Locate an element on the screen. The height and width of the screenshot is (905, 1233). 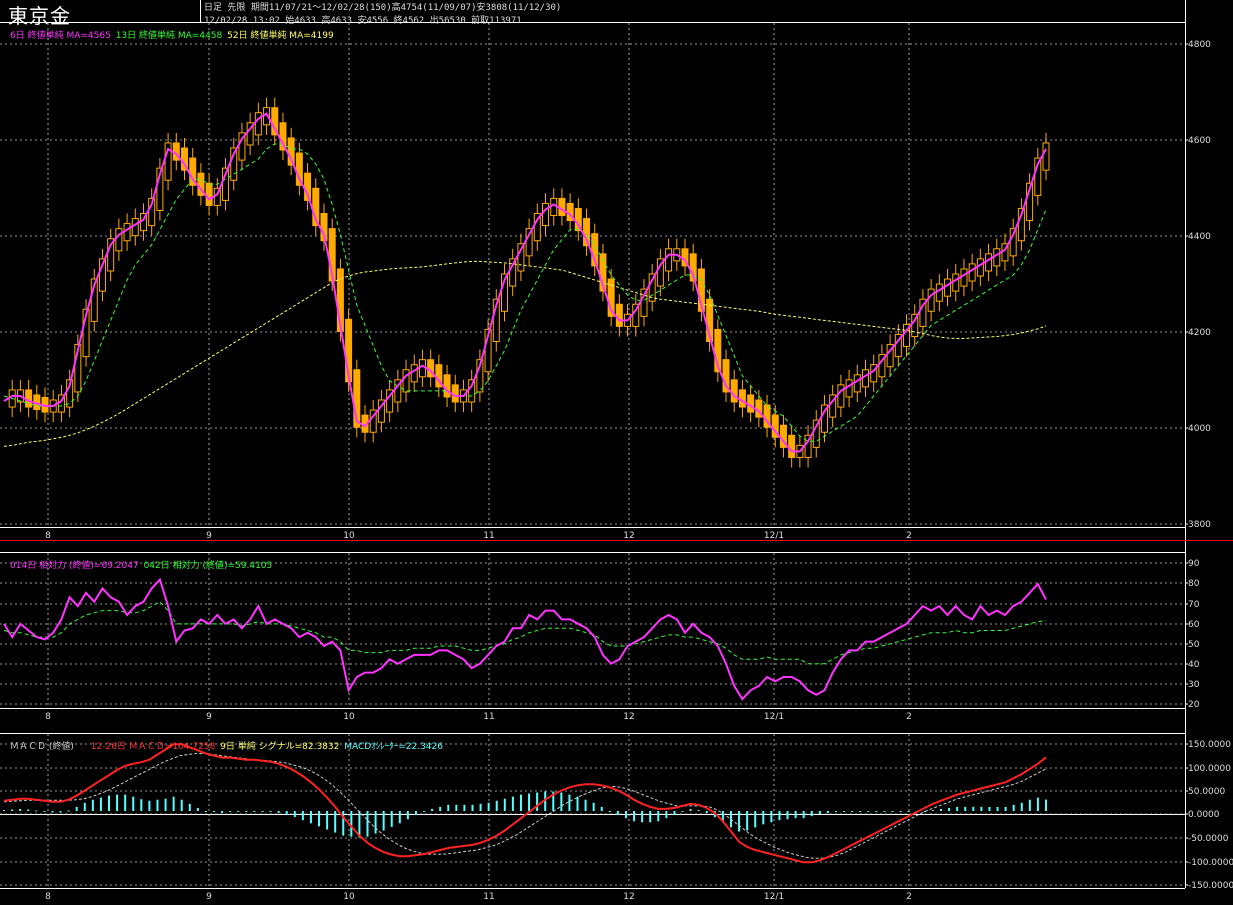
y-tick-label: 4400 is located at coordinates (1199, 237).